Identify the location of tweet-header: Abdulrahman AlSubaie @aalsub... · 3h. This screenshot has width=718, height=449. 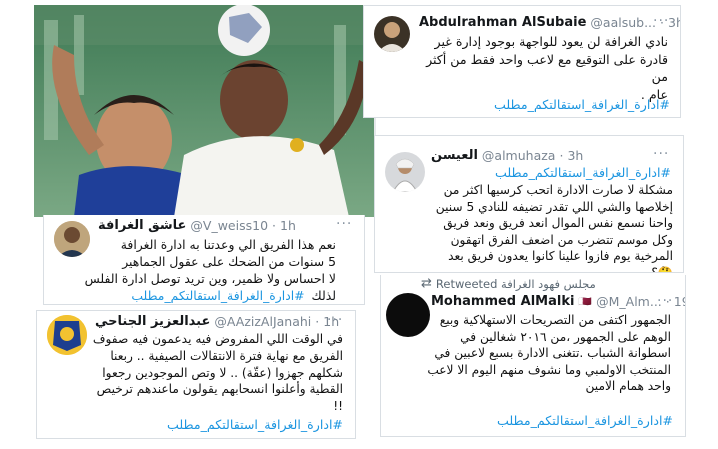
(549, 22).